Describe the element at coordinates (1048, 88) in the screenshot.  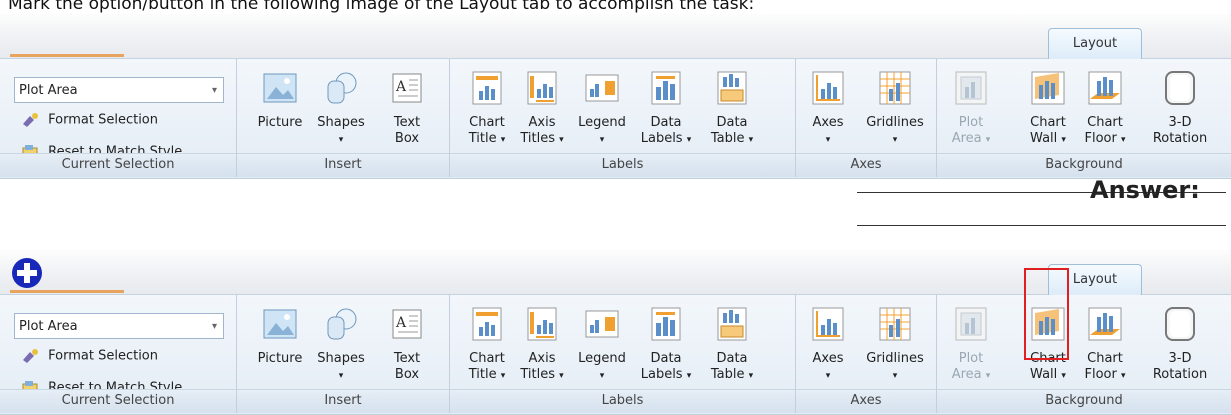
I see `chart-wall-icon` at that location.